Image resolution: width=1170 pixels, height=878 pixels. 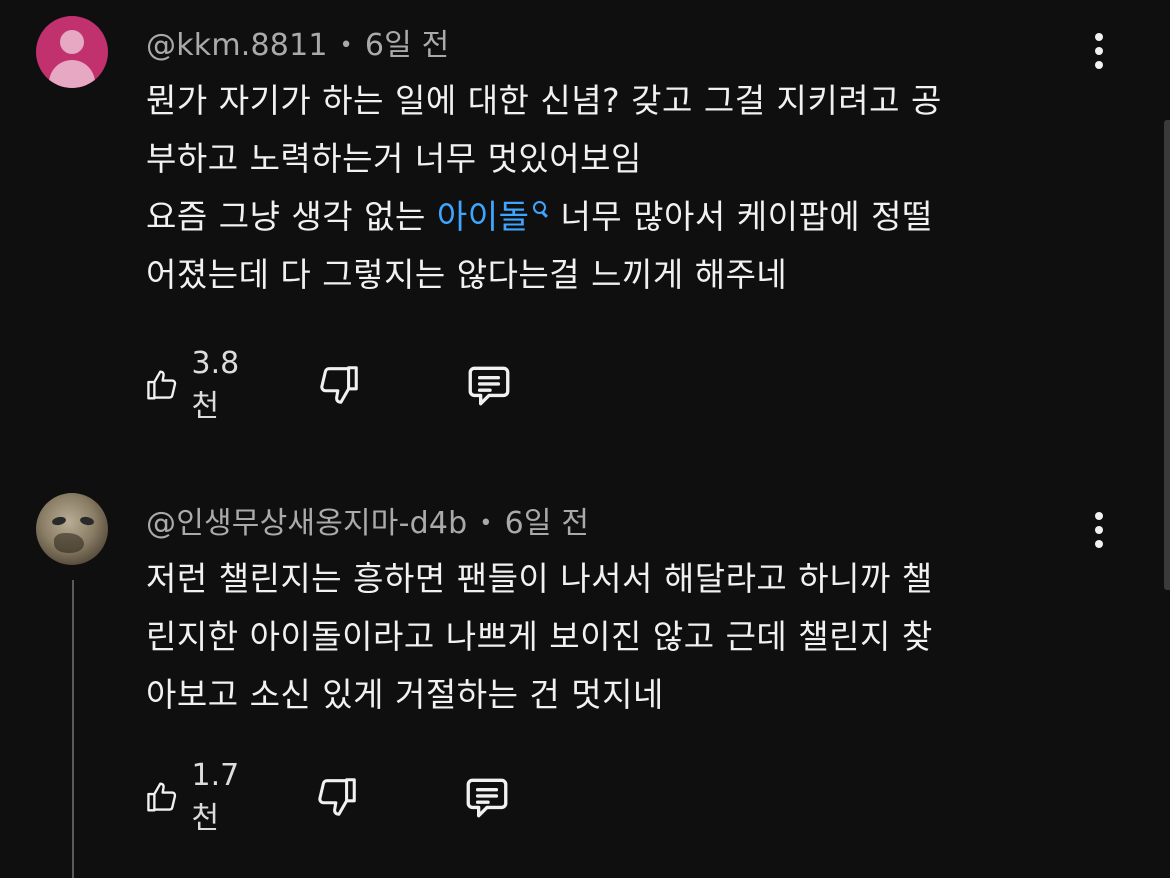 I want to click on comment-line-suffix: 너무 많아서 케이팝에 정떨, so click(x=746, y=216).